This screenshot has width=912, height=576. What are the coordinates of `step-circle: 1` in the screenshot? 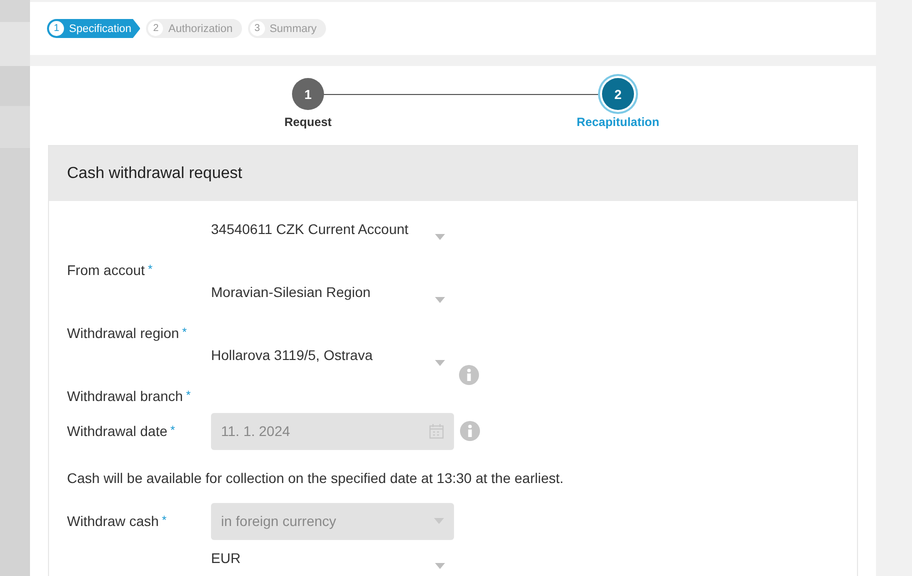 It's located at (308, 94).